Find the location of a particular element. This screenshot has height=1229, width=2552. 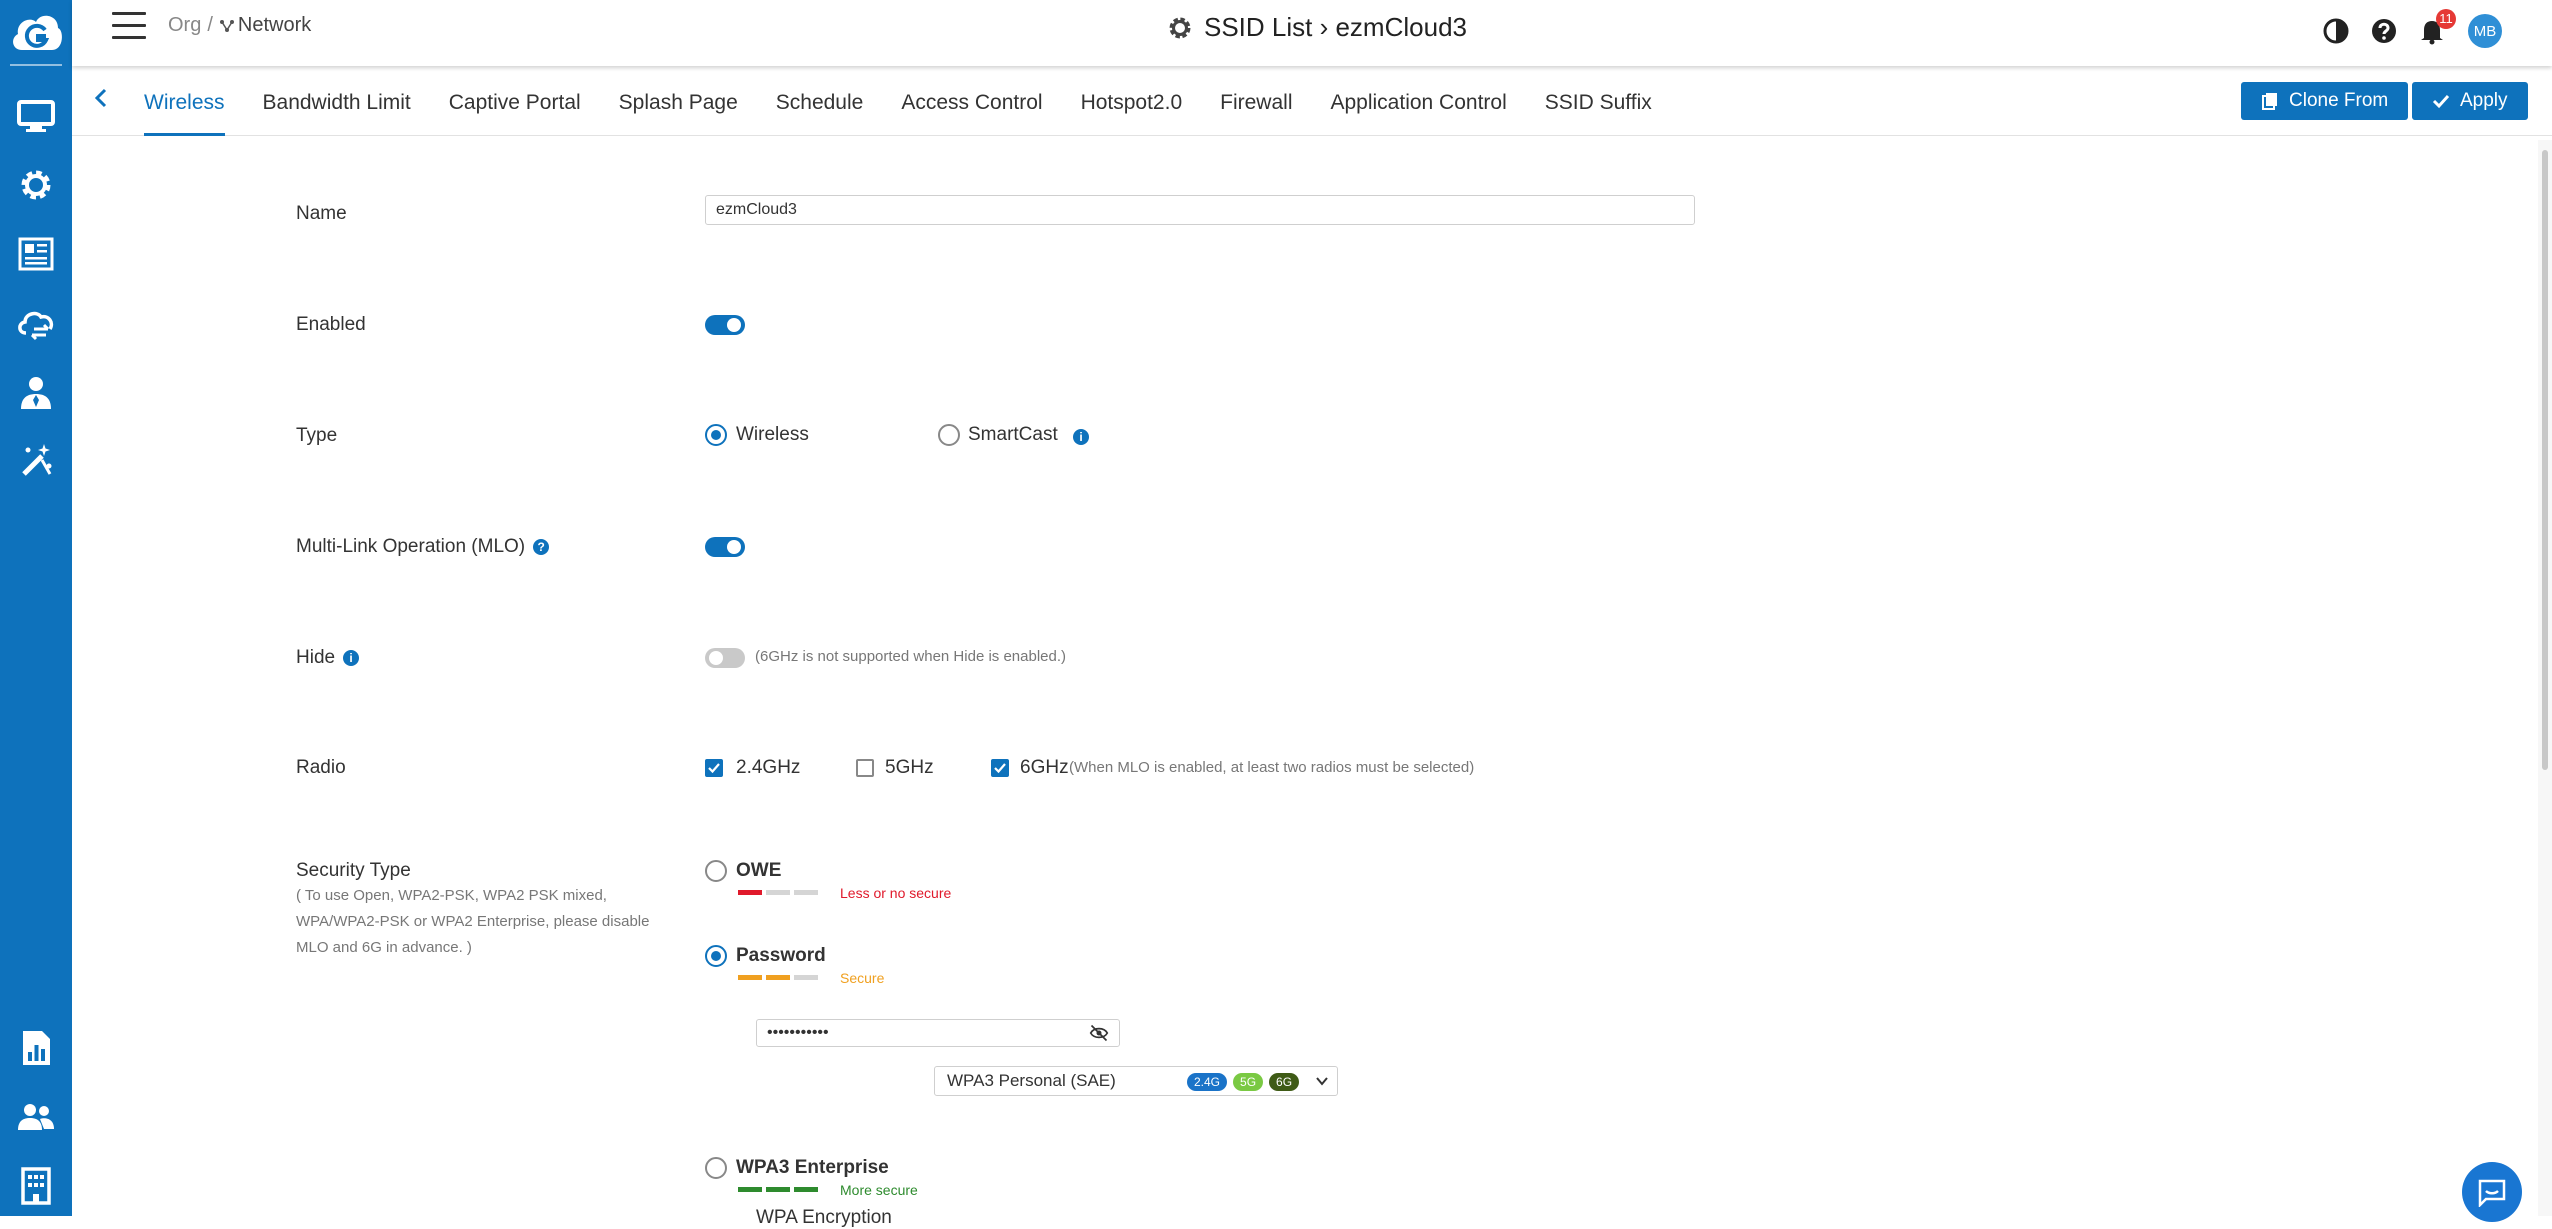

eye-slash-icon is located at coordinates (1099, 1033).